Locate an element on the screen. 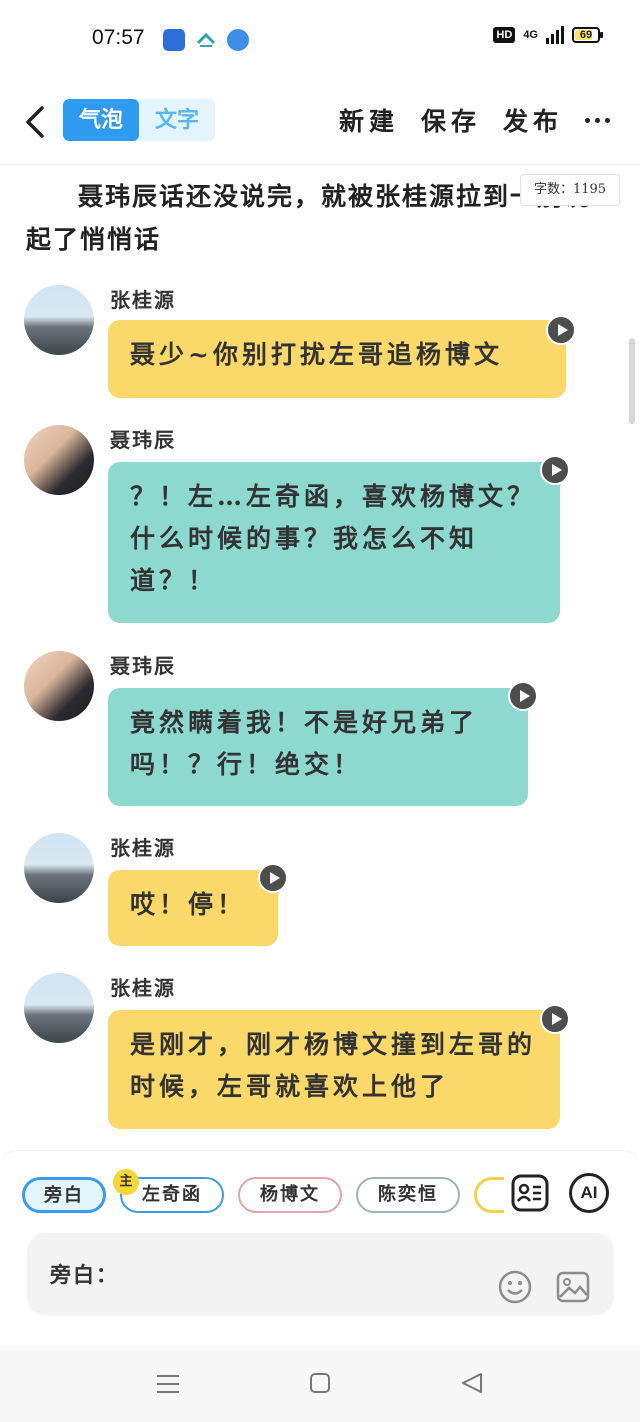  word-count-badge: 字数：1195 is located at coordinates (570, 190).